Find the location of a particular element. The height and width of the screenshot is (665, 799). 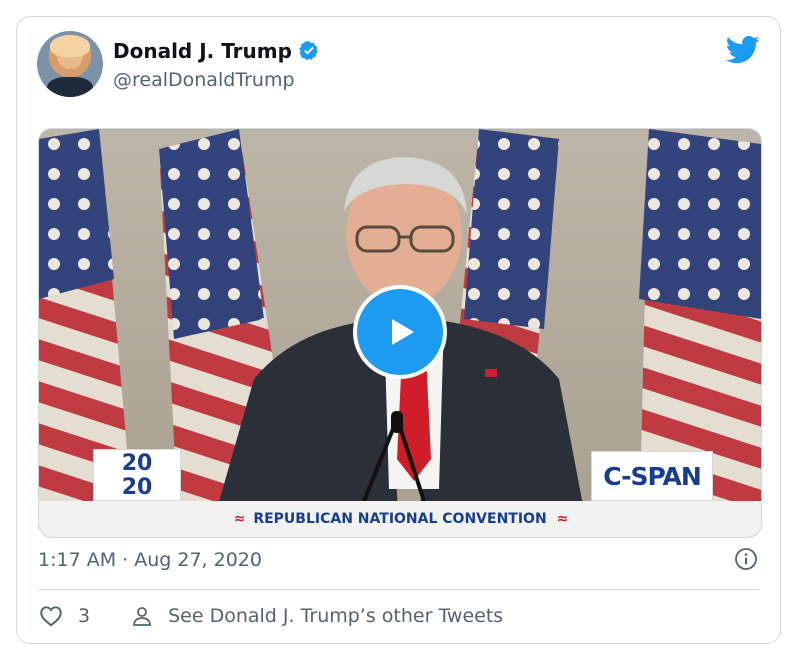

convention-banner-text: REPUBLICAN NATIONAL CONVENTION is located at coordinates (400, 519).